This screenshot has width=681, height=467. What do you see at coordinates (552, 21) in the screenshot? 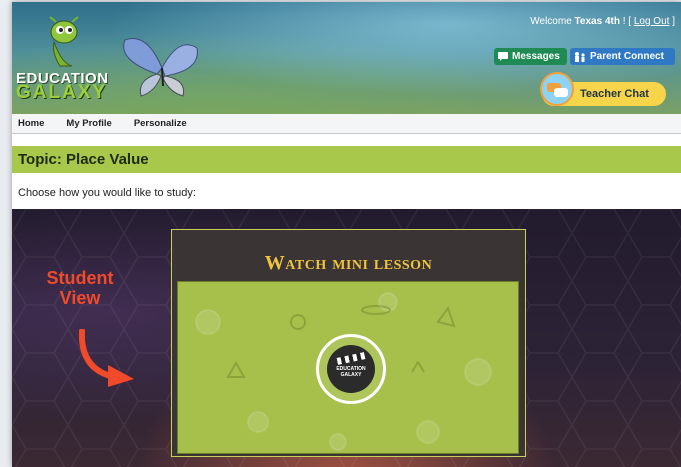
I see `welcome-prefix: Welcome` at bounding box center [552, 21].